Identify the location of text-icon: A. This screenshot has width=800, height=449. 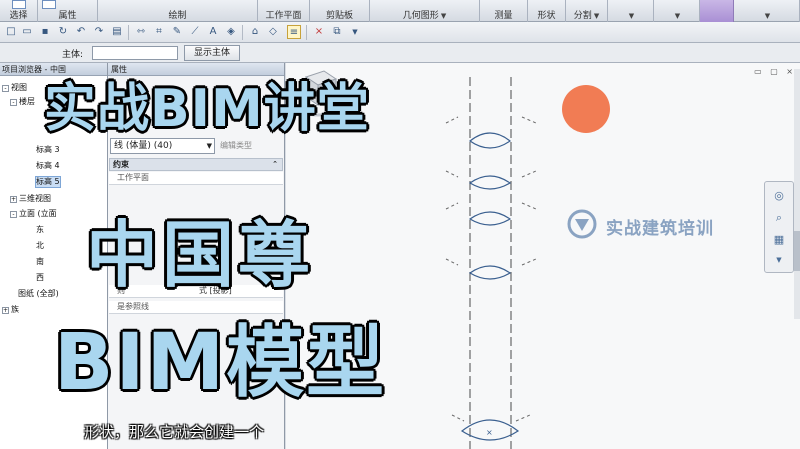
(213, 32).